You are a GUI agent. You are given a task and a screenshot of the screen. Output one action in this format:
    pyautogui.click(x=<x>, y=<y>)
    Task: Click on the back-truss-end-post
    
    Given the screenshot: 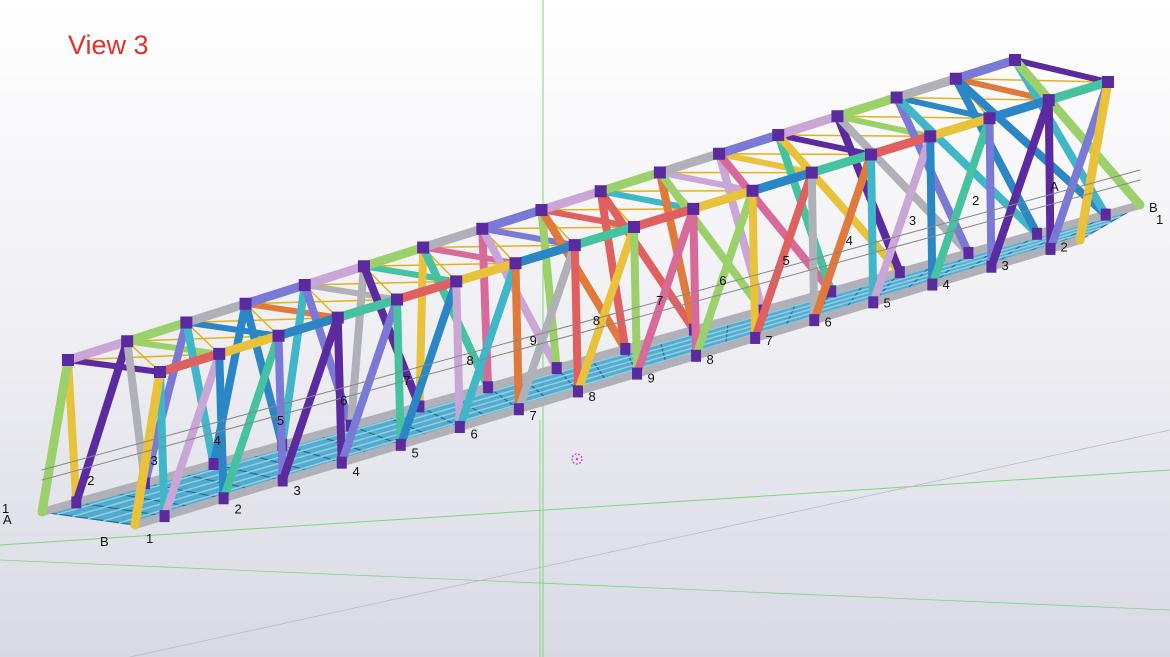 What is the action you would take?
    pyautogui.click(x=55, y=436)
    